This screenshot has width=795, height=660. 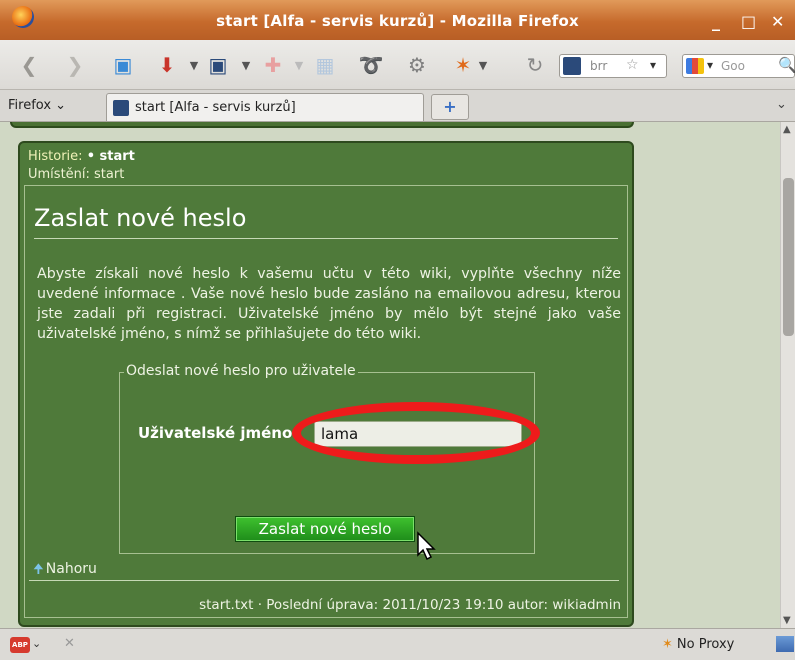 What do you see at coordinates (29, 65) in the screenshot?
I see `back-icon: ❮` at bounding box center [29, 65].